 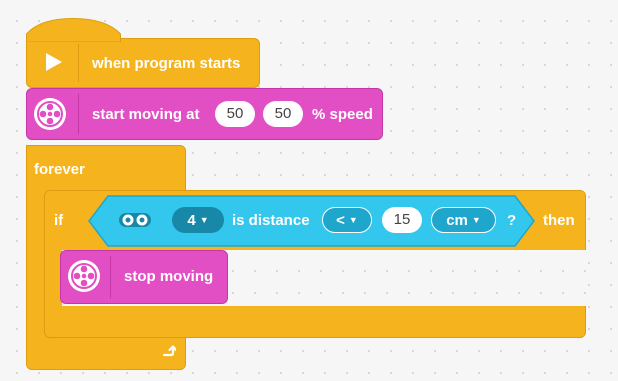 I want to click on comparator-dropdown: < ▼, so click(x=347, y=220).